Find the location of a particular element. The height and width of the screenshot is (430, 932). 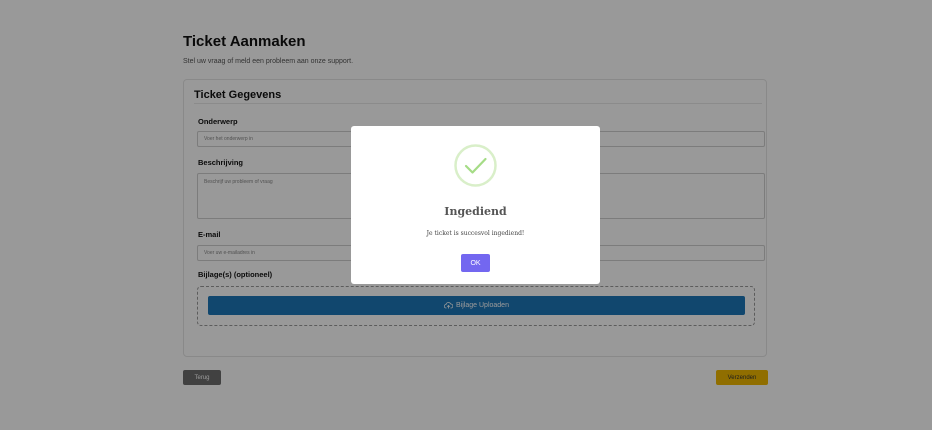

dialog-title: Ingediend is located at coordinates (475, 211).